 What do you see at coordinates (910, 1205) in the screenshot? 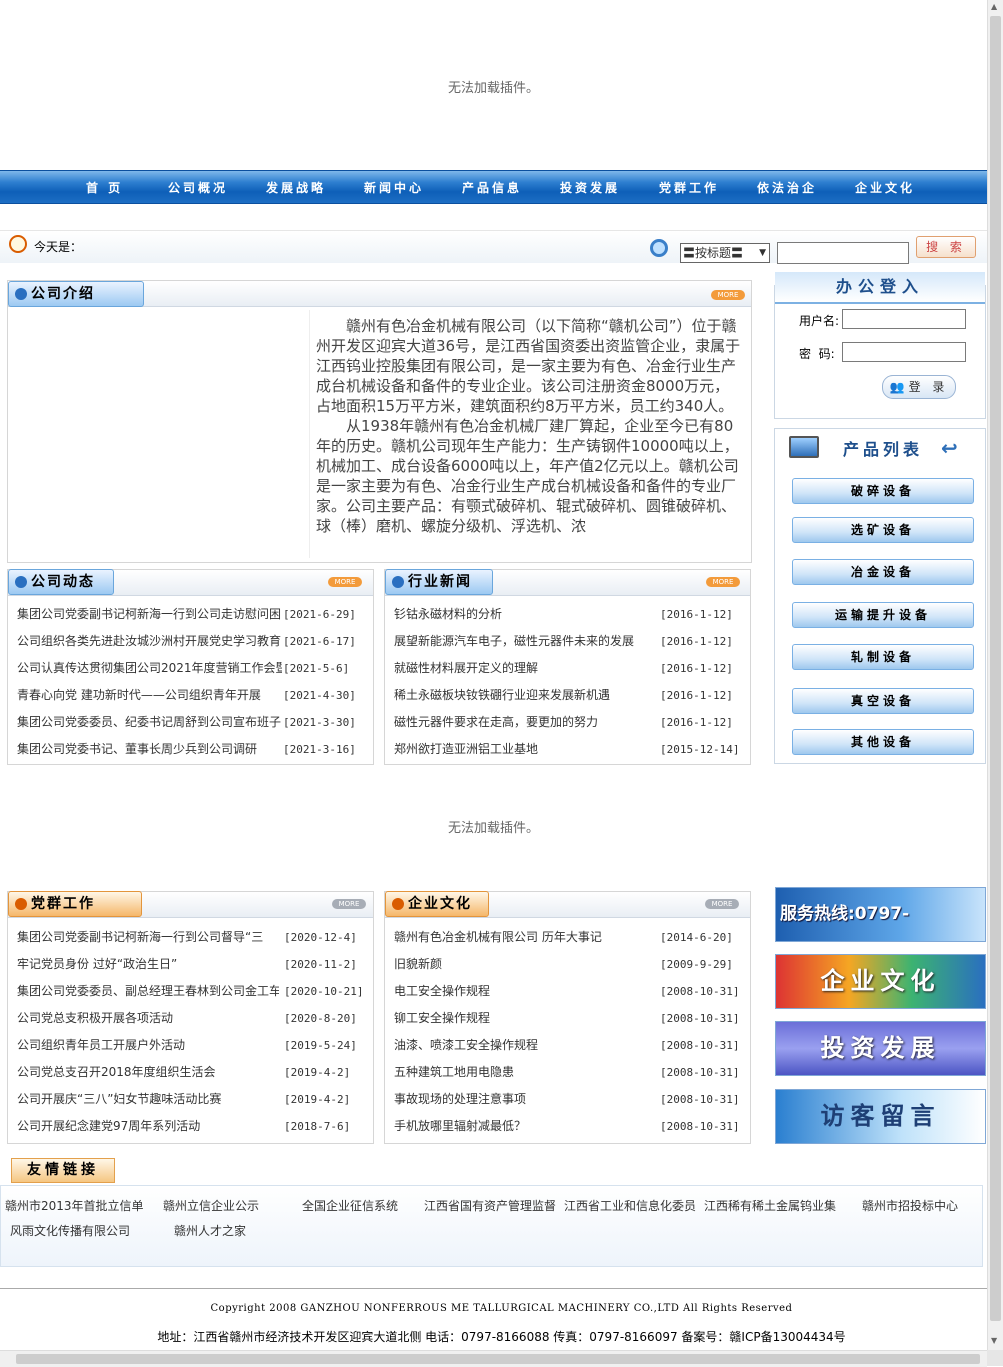
I see `link-item: 赣州市招投标中心` at bounding box center [910, 1205].